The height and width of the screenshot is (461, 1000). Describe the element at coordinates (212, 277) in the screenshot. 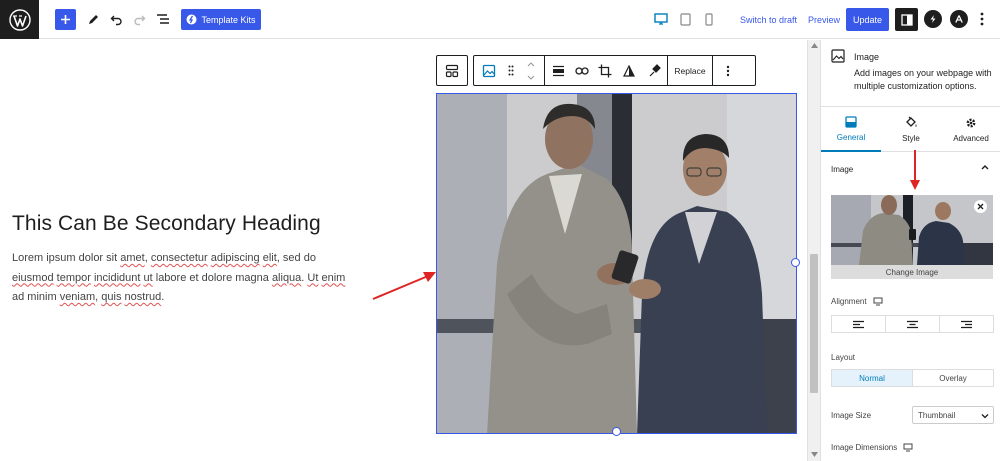

I see `paragraph-text: labore et dolore magna` at that location.